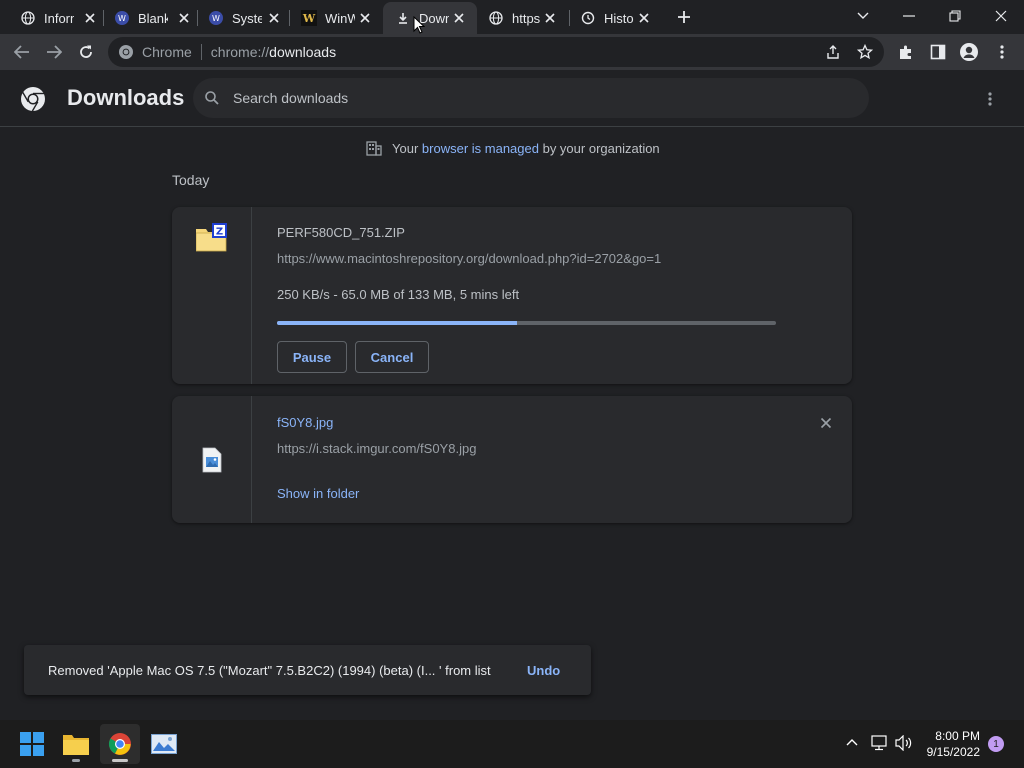 The image size is (1024, 768). I want to click on more-actions-icon, so click(990, 99).